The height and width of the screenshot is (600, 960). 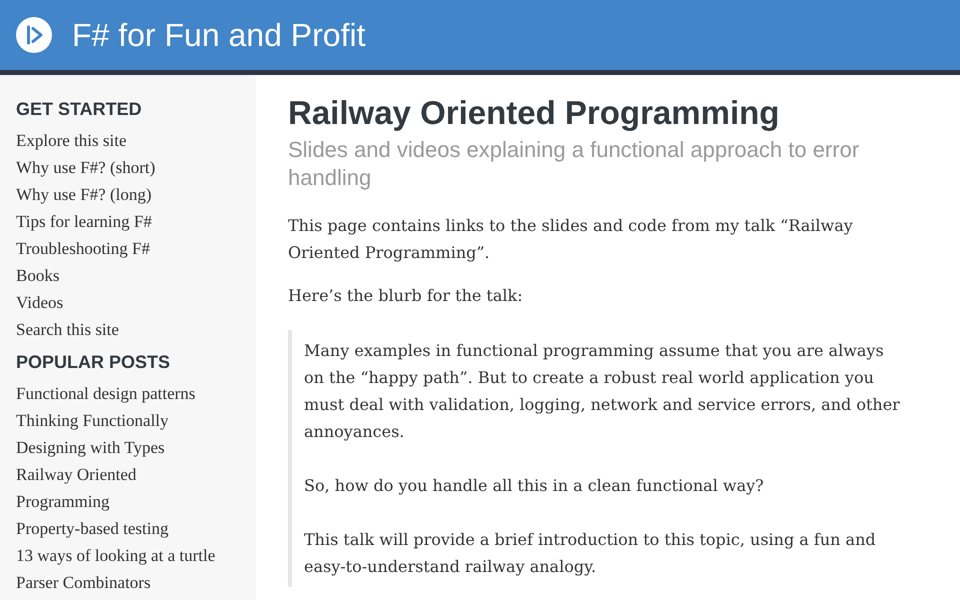 What do you see at coordinates (574, 164) in the screenshot?
I see `article-subtitle: Slides and videos explaining a functional approach to error handling` at bounding box center [574, 164].